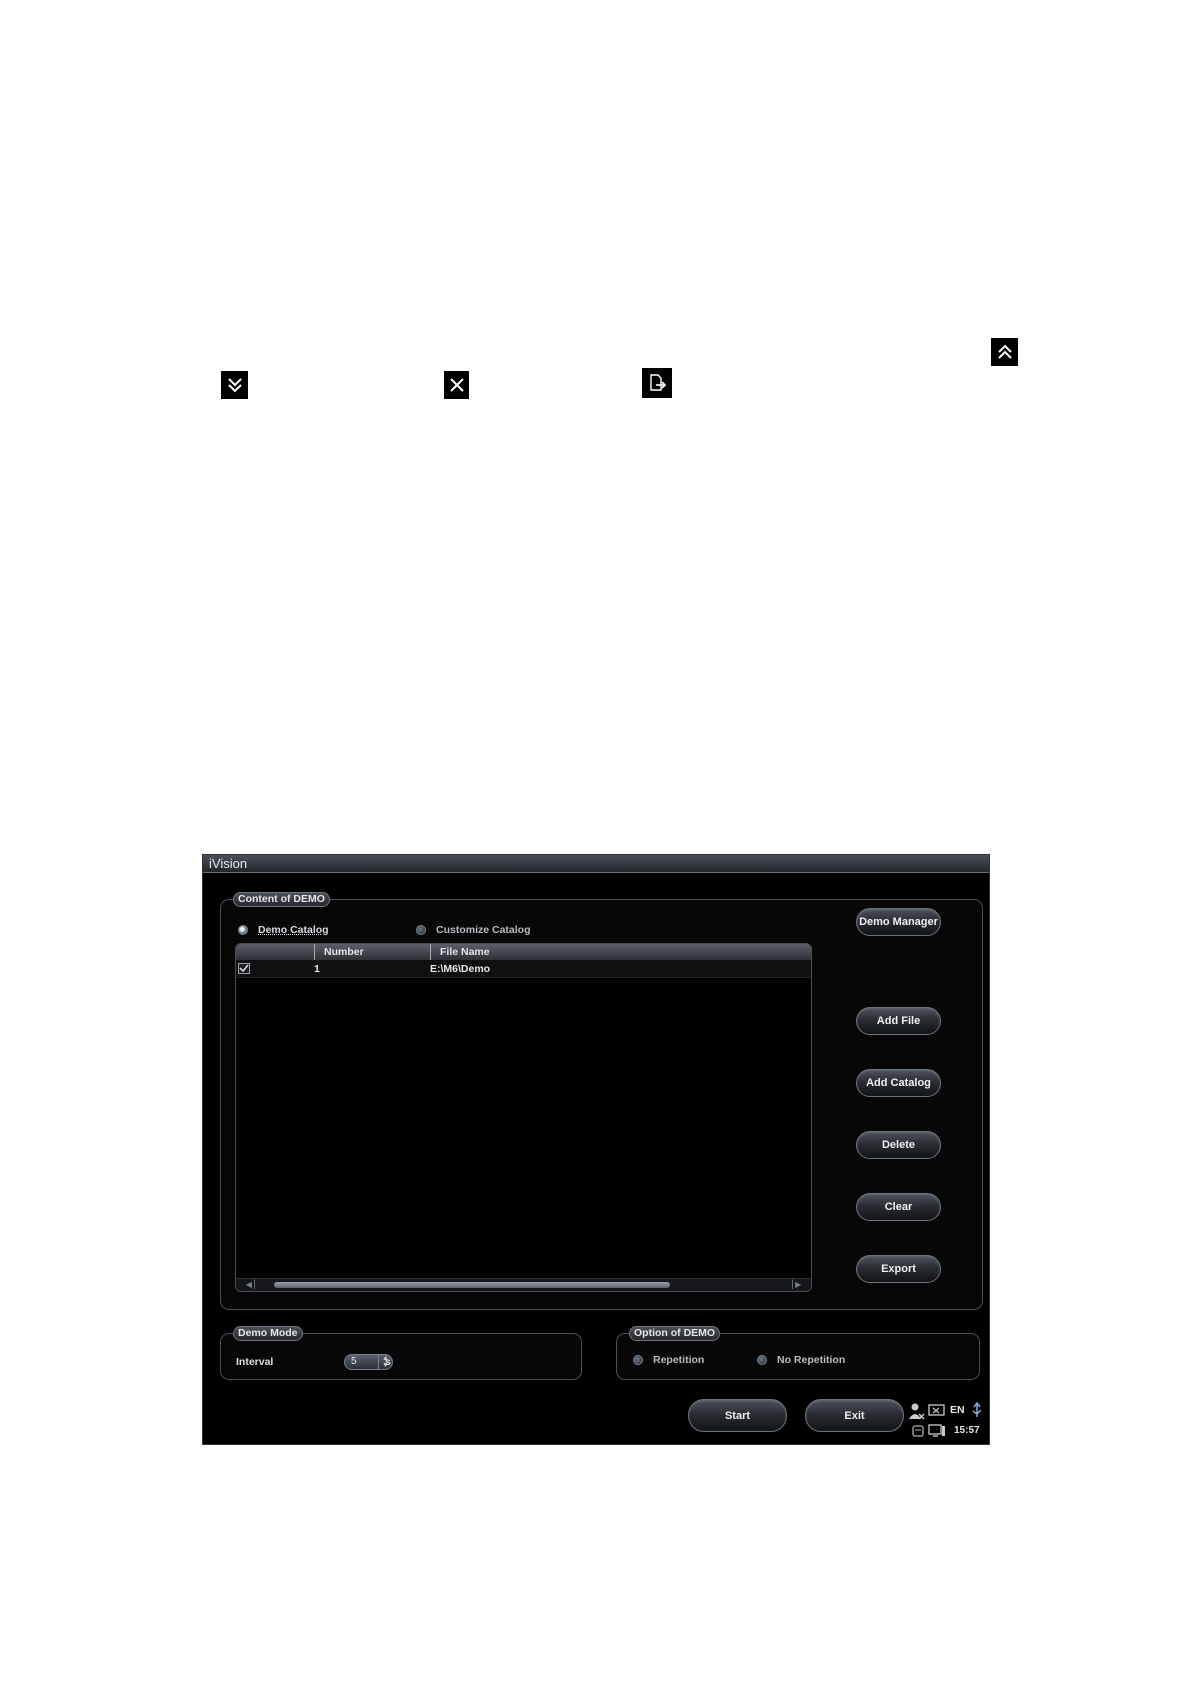 This screenshot has height=1684, width=1190. I want to click on radio-repetition-icon, so click(638, 1360).